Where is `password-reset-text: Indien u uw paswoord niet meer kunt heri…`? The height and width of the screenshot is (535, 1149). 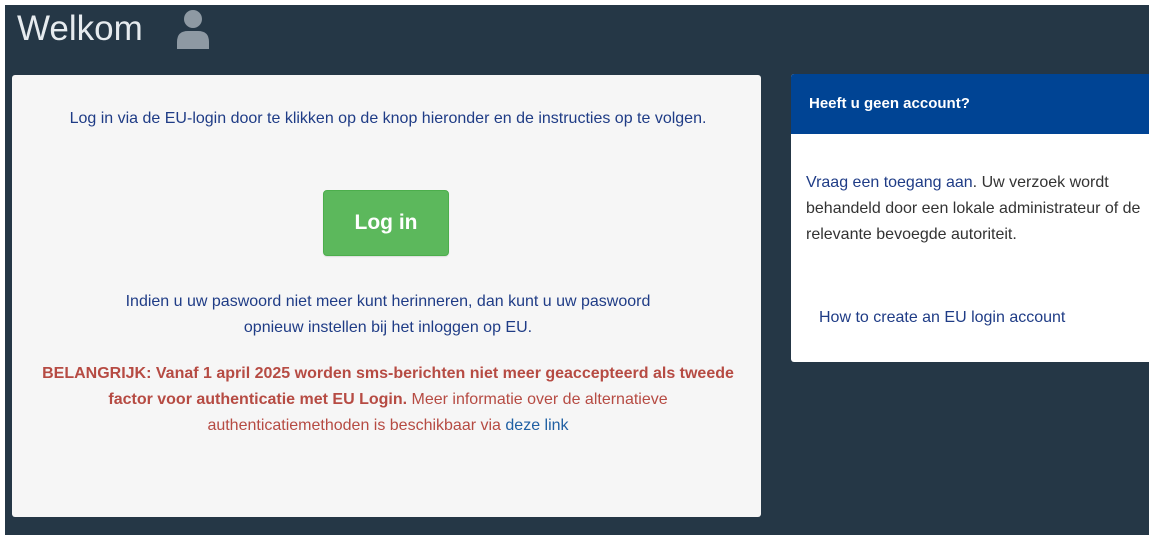 password-reset-text: Indien u uw paswoord niet meer kunt heri… is located at coordinates (388, 315).